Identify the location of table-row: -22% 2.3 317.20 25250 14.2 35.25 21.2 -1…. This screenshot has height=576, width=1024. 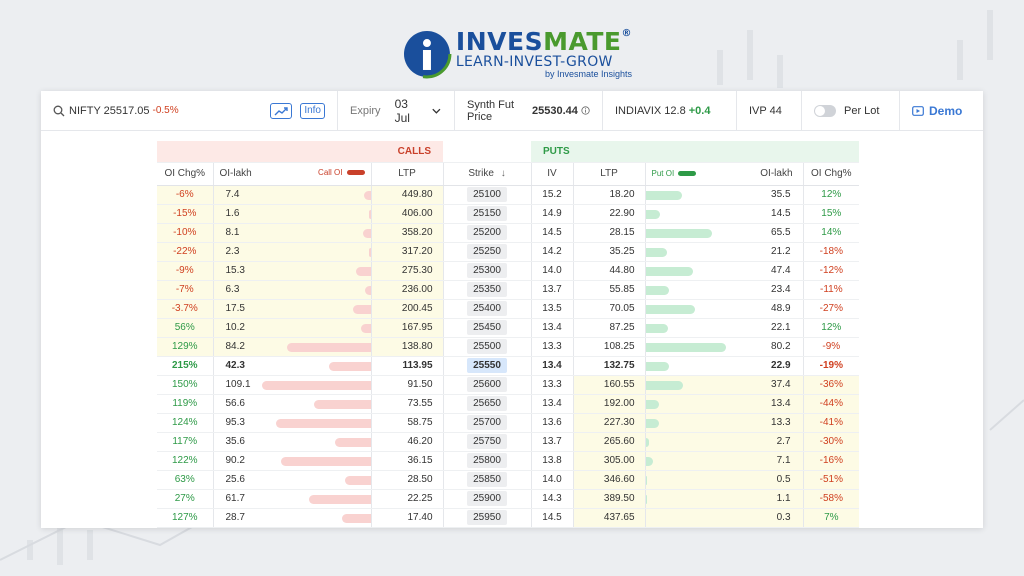
(508, 252).